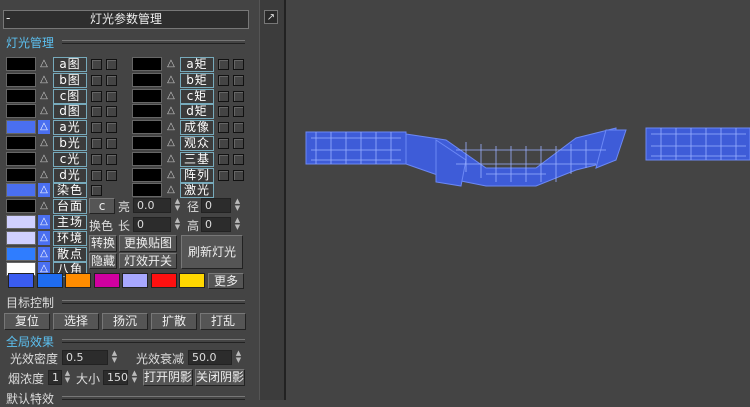 This screenshot has width=750, height=407. What do you see at coordinates (102, 206) in the screenshot?
I see `c-button: c` at bounding box center [102, 206].